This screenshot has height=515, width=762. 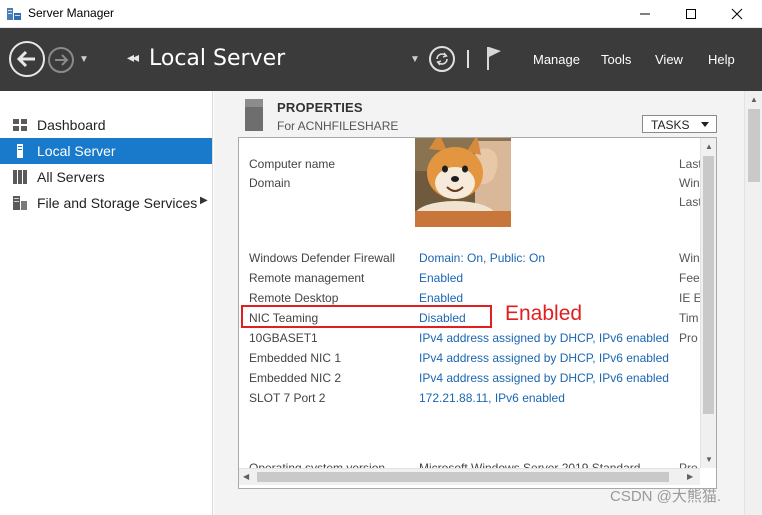 I want to click on scroll-left-icon: ◀, so click(x=246, y=476).